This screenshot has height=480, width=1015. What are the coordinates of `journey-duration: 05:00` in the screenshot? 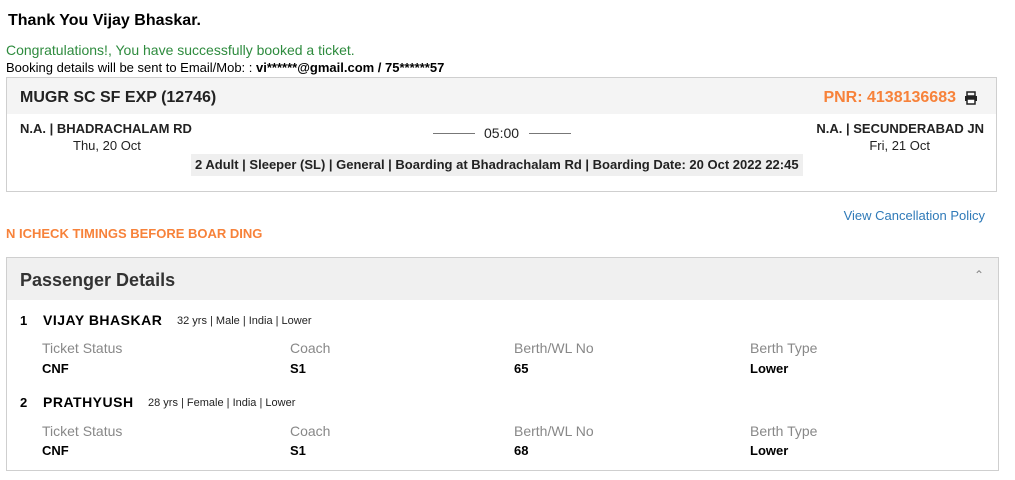 It's located at (502, 133).